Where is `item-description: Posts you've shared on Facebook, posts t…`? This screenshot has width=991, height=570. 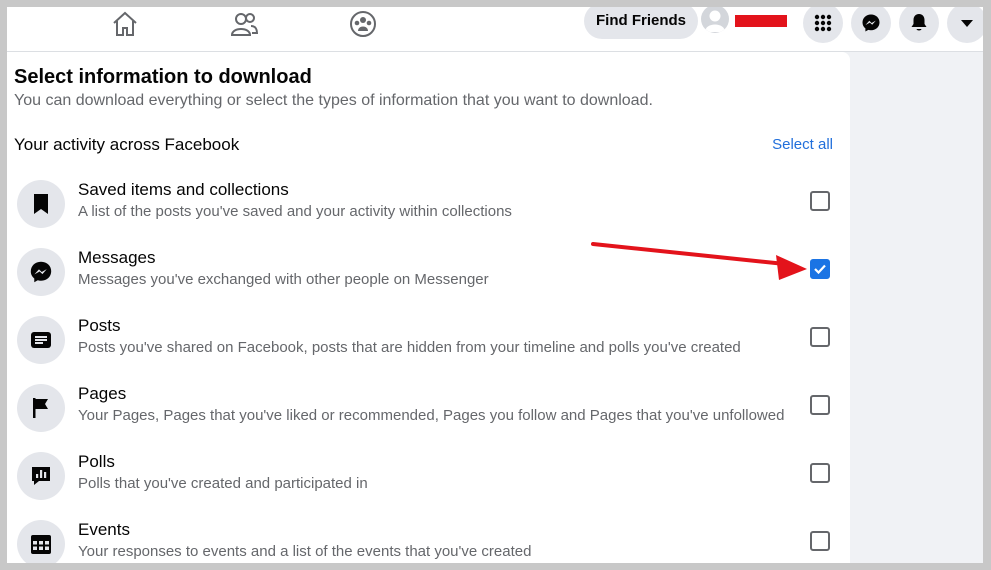 item-description: Posts you've shared on Facebook, posts t… is located at coordinates (409, 347).